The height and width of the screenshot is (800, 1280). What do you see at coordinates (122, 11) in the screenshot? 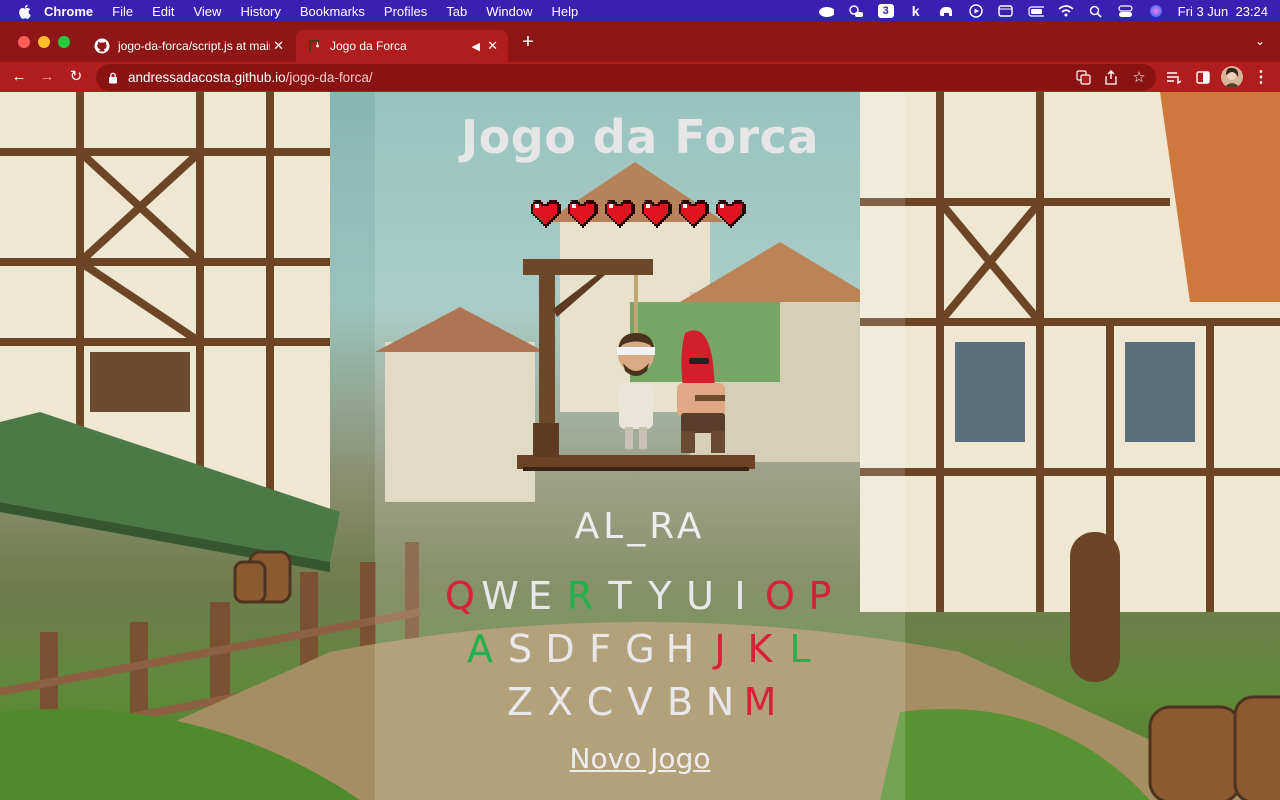
I see `menu-file: File` at bounding box center [122, 11].